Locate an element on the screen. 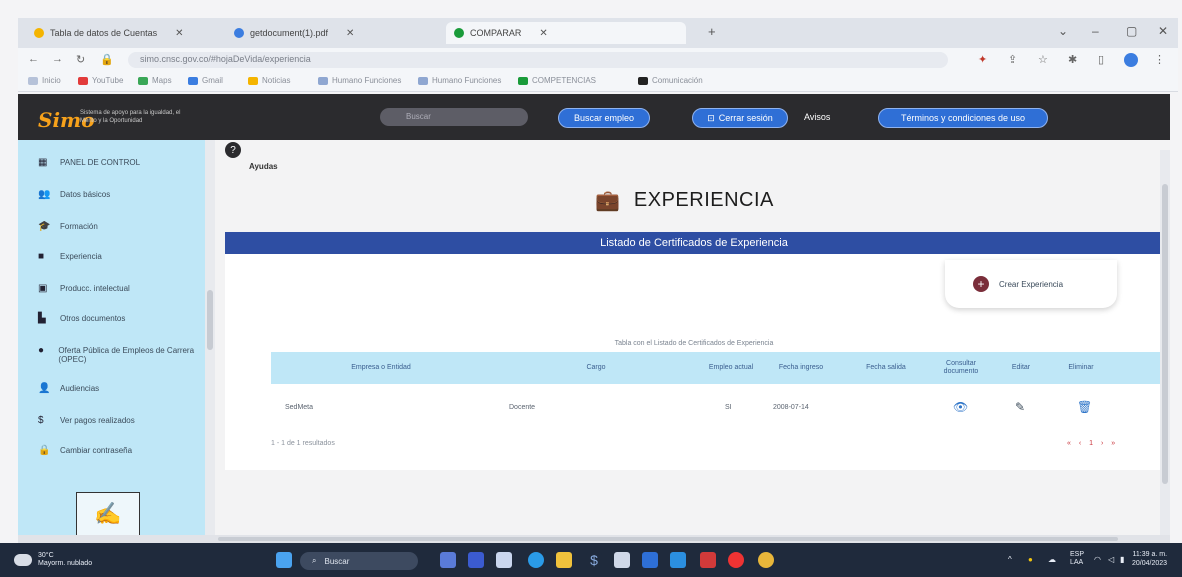 The width and height of the screenshot is (1182, 577). weather-widget: 30°C Mayorm. nublado is located at coordinates (53, 560).